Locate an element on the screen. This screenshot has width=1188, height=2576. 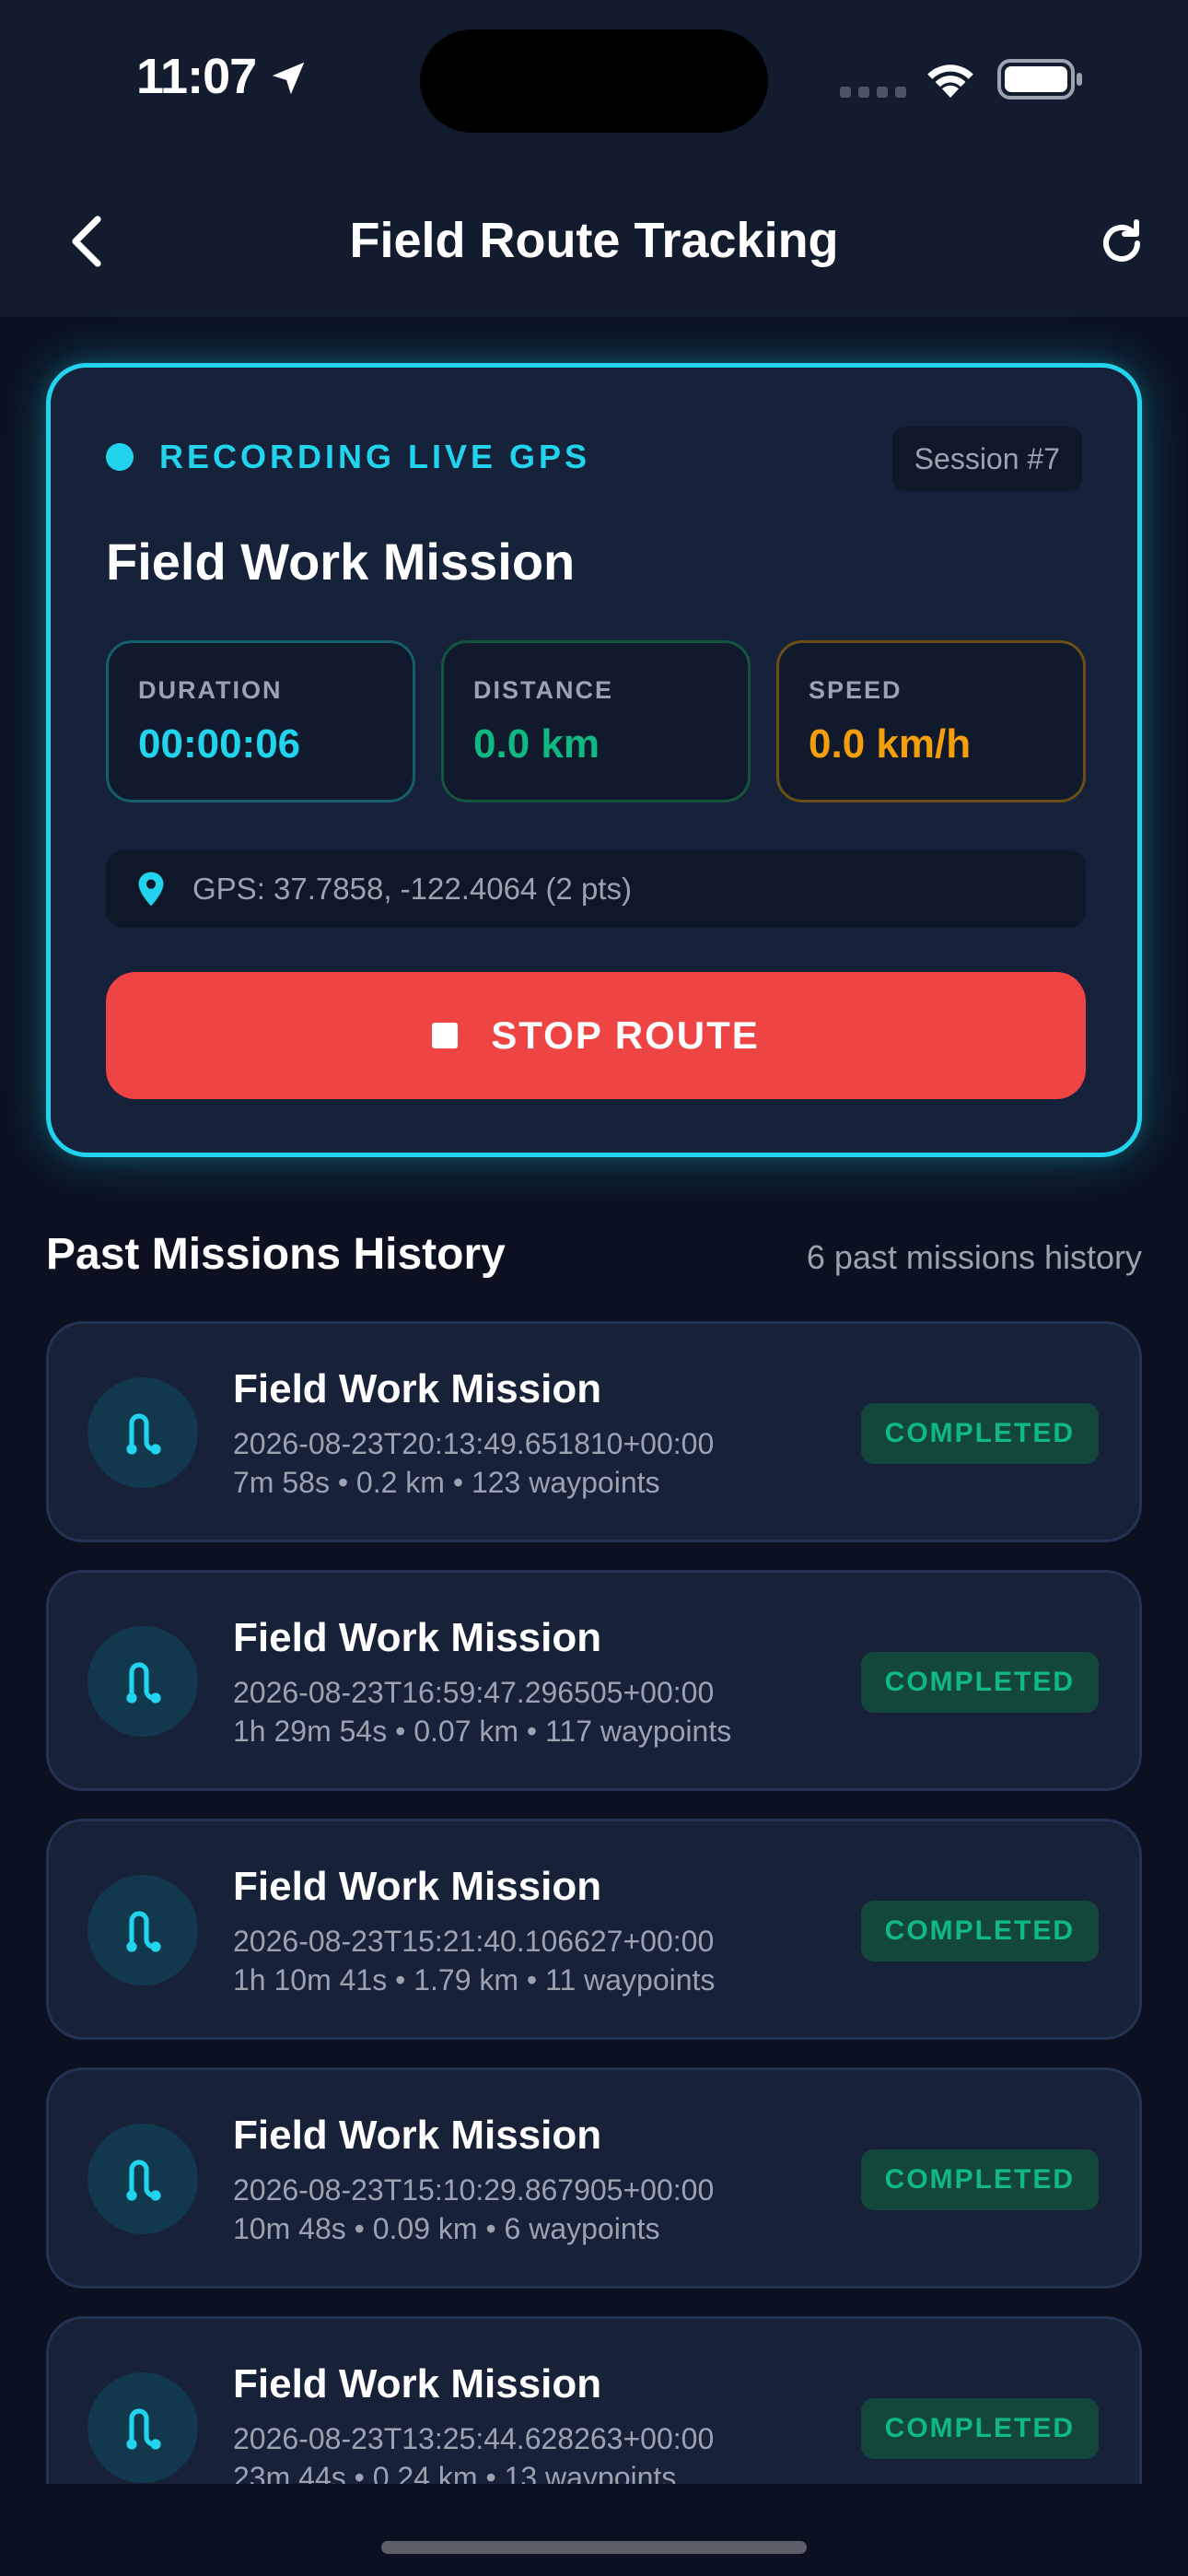
duration-value: 00:00:06 is located at coordinates (219, 744).